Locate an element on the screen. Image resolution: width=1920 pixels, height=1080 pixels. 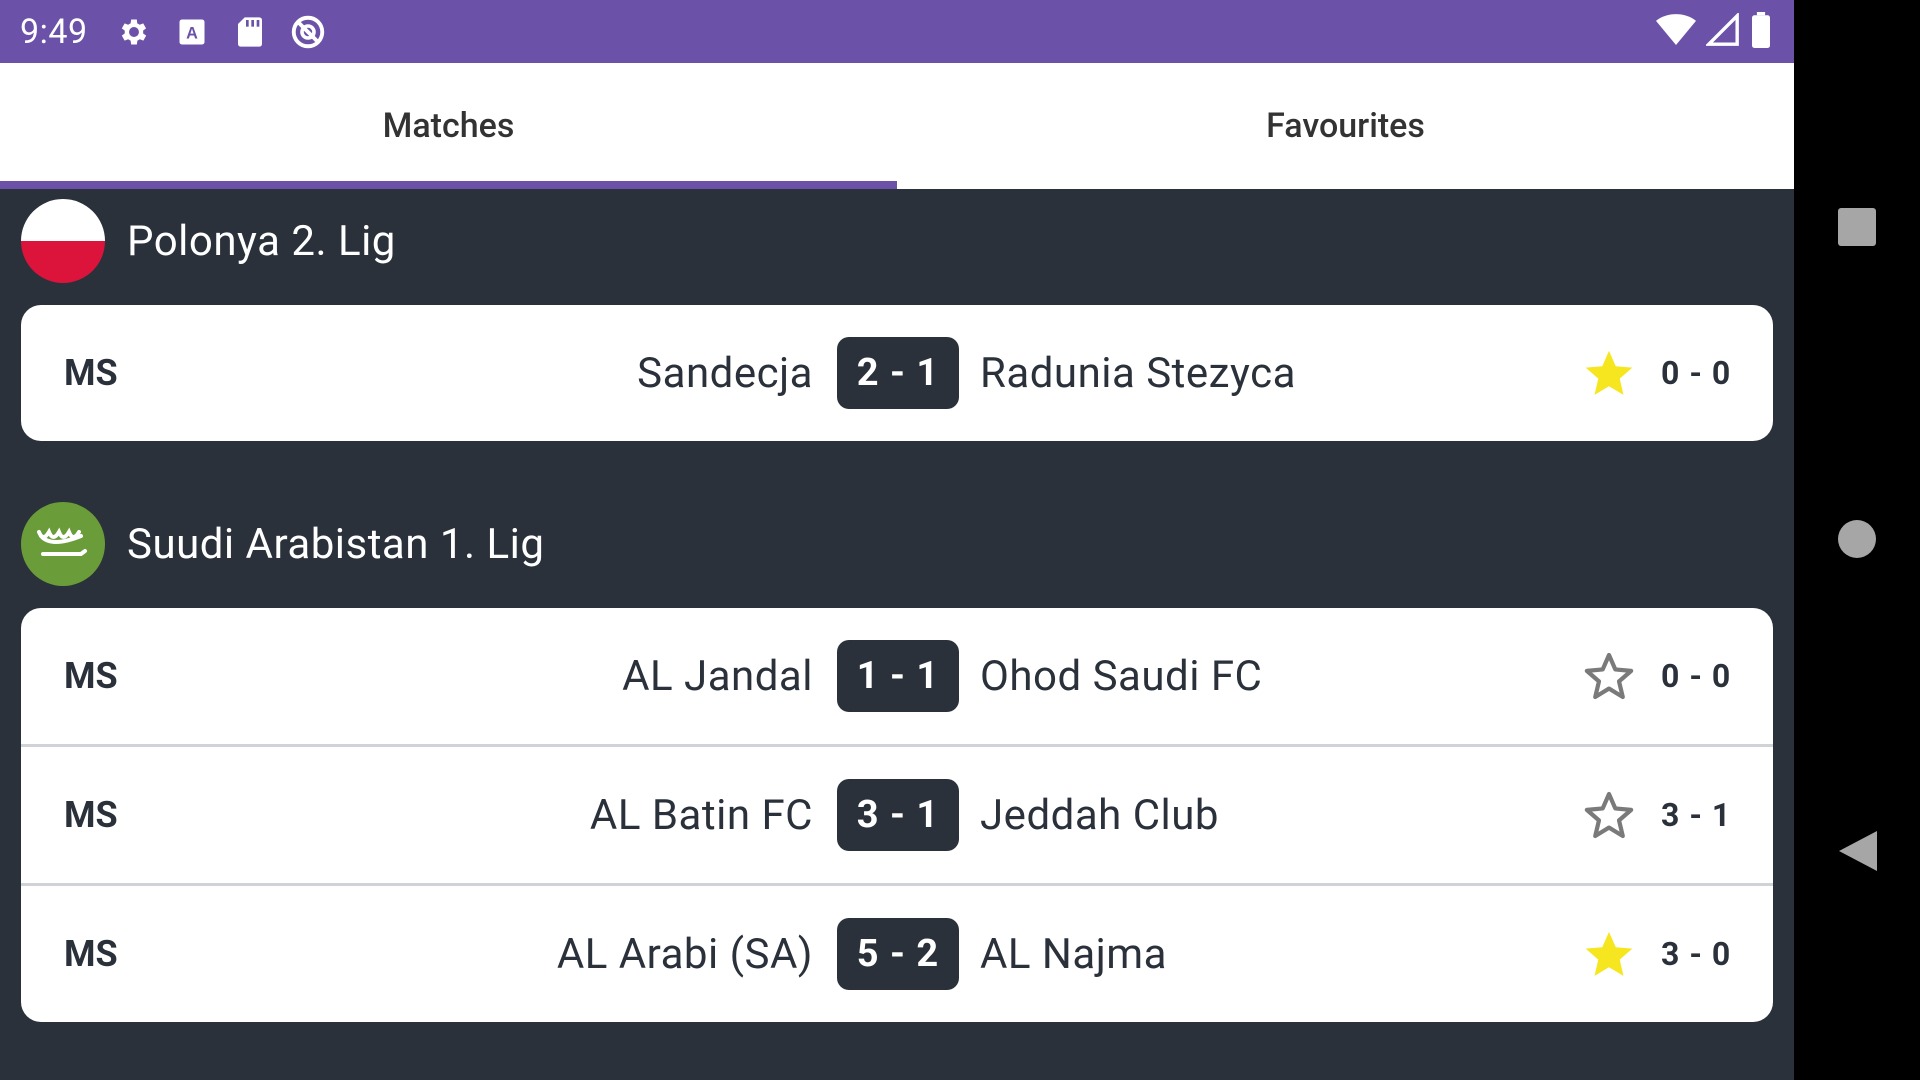
score-badge: 3 - 1 is located at coordinates (898, 815).